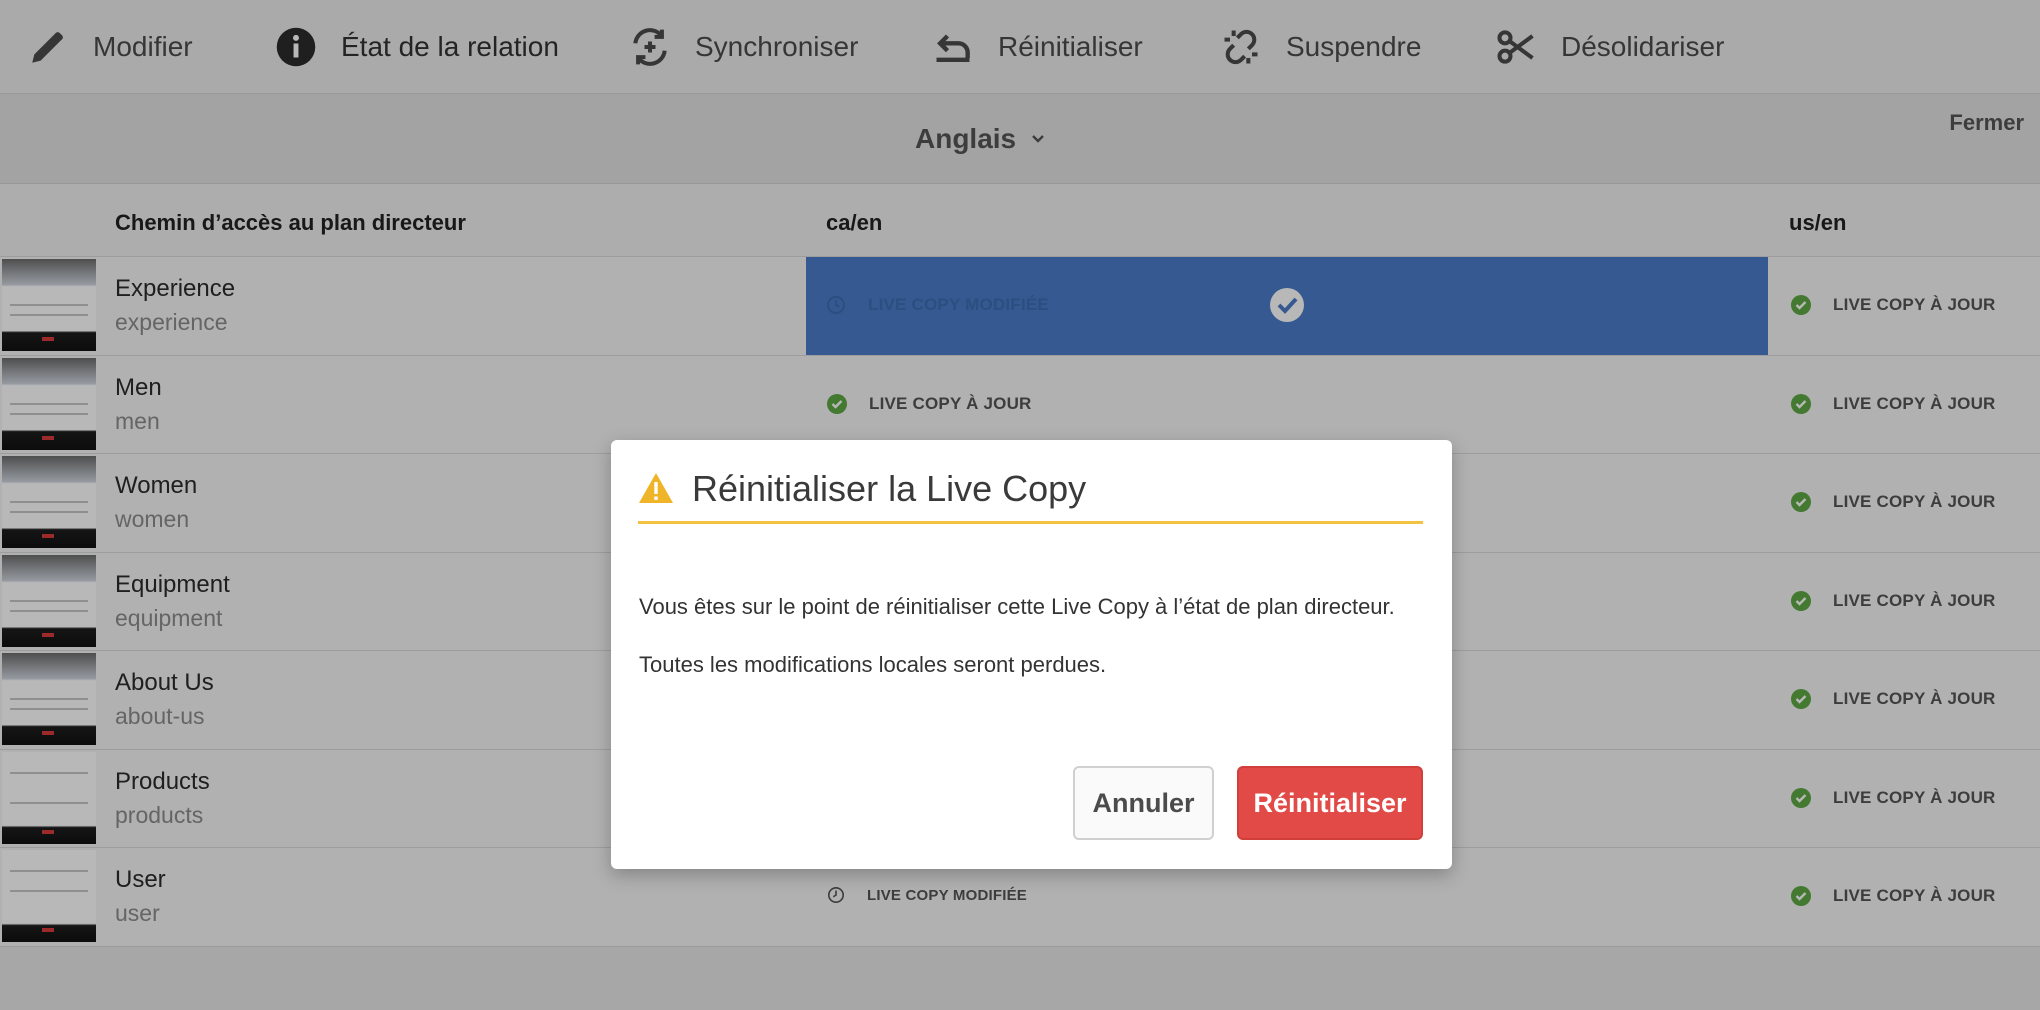 The width and height of the screenshot is (2040, 1010). I want to click on dialog-header: Réinitialiser la Live Copy, so click(1030, 496).